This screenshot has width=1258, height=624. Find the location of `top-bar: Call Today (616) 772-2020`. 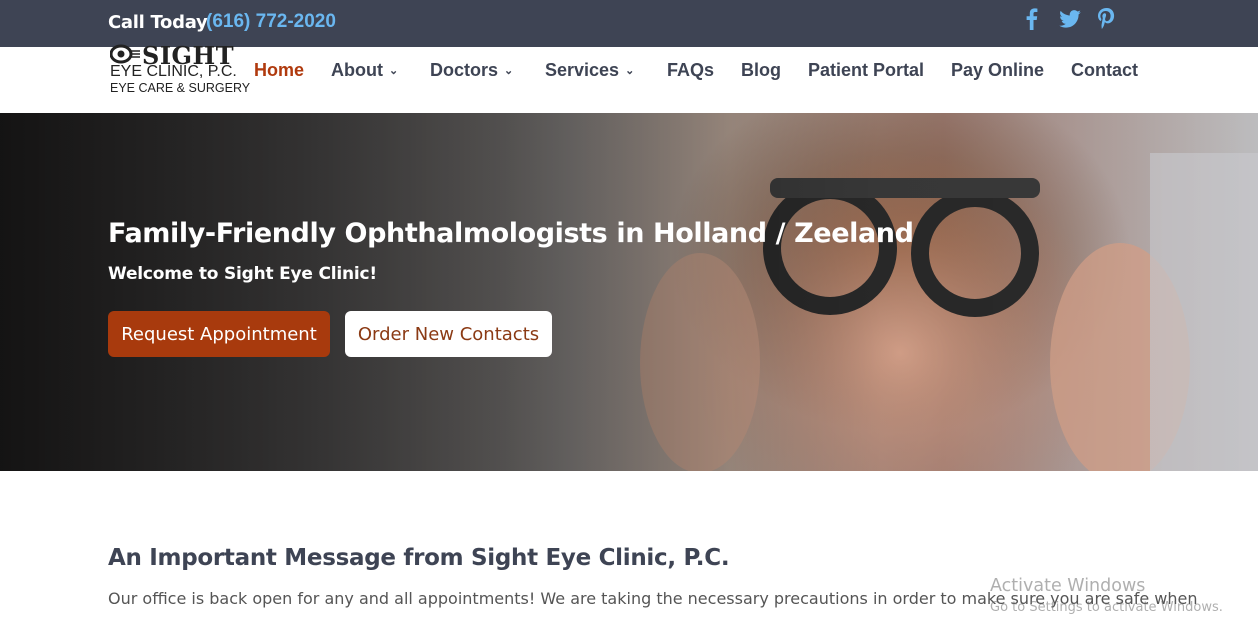

top-bar: Call Today (616) 772-2020 is located at coordinates (629, 23).